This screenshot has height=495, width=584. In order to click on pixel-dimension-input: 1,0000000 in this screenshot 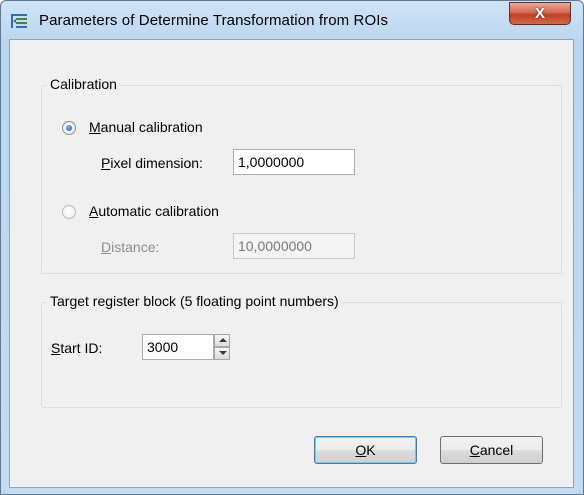, I will do `click(294, 162)`.